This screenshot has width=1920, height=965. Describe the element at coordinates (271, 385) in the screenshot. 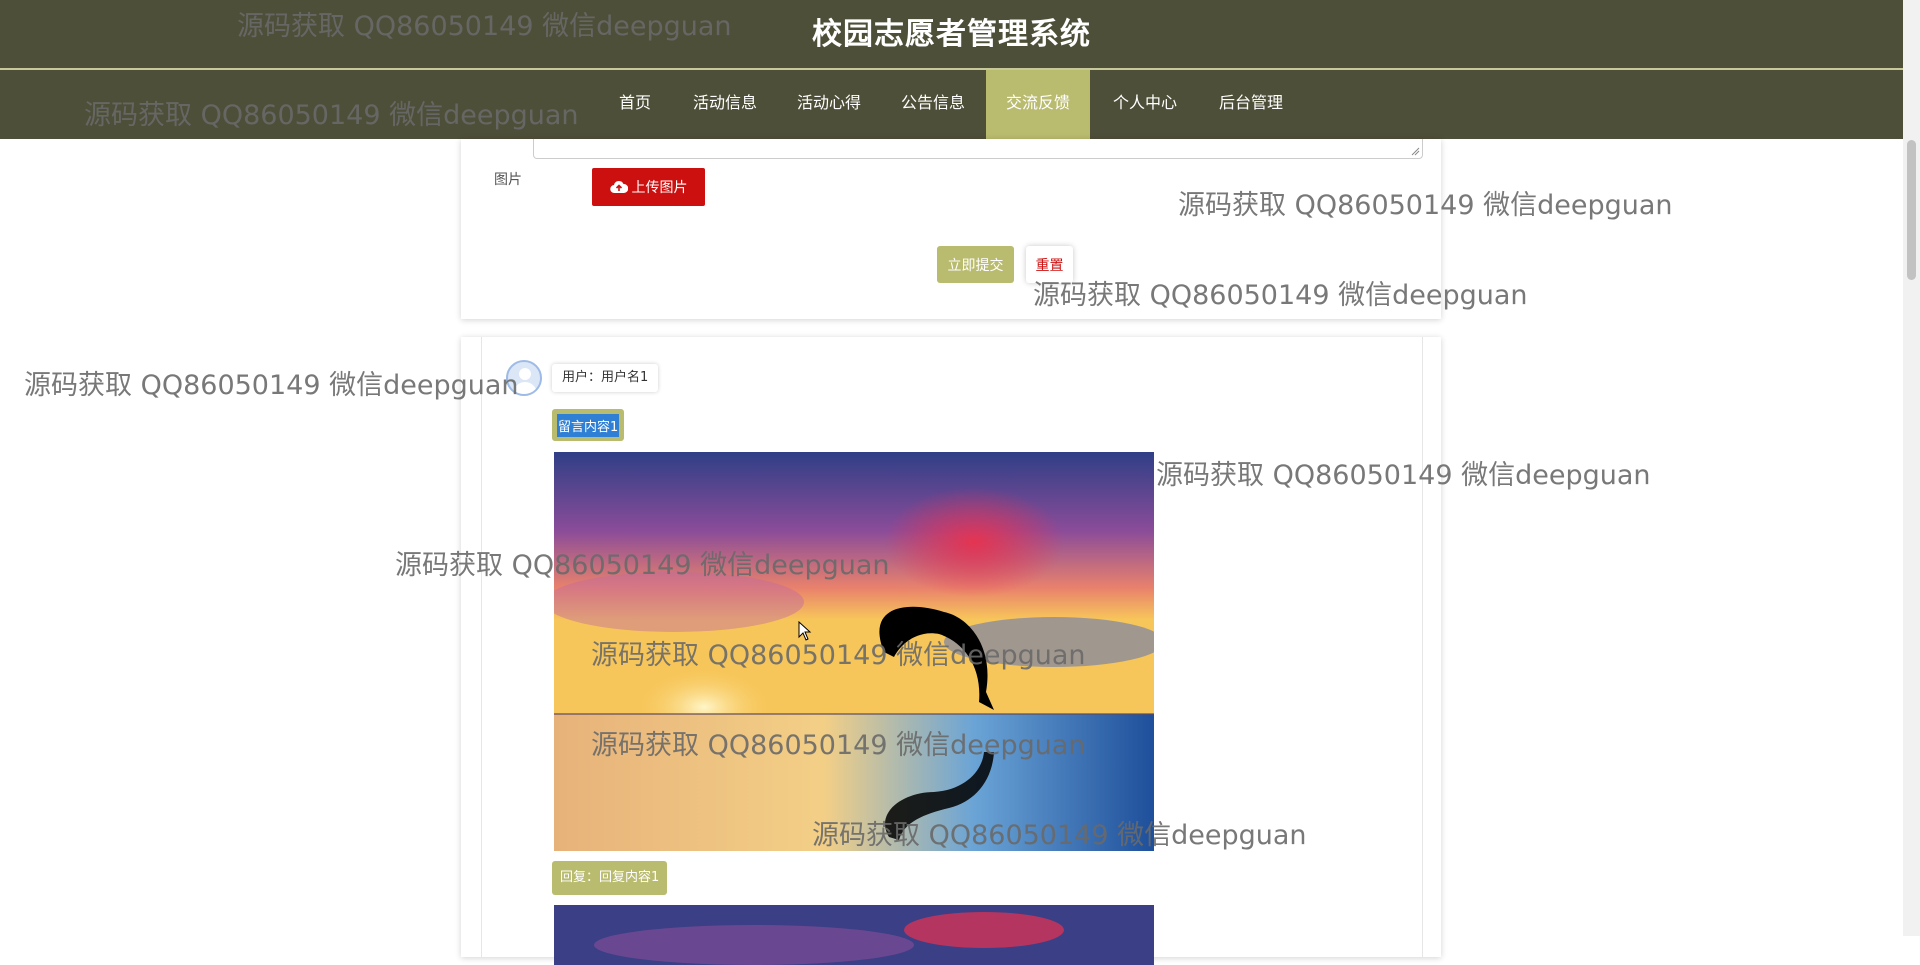

I see `watermark: 源码获取 QQ86050149 微信deepguan` at that location.